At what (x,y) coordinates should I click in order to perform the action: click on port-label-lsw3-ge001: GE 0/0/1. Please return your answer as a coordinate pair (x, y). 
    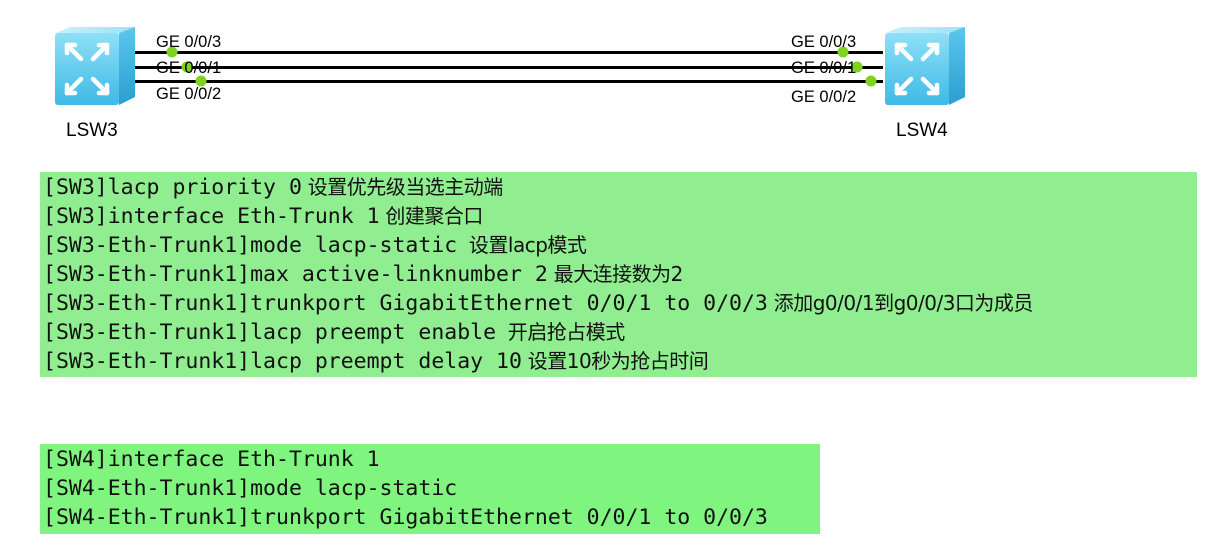
    Looking at the image, I should click on (188, 68).